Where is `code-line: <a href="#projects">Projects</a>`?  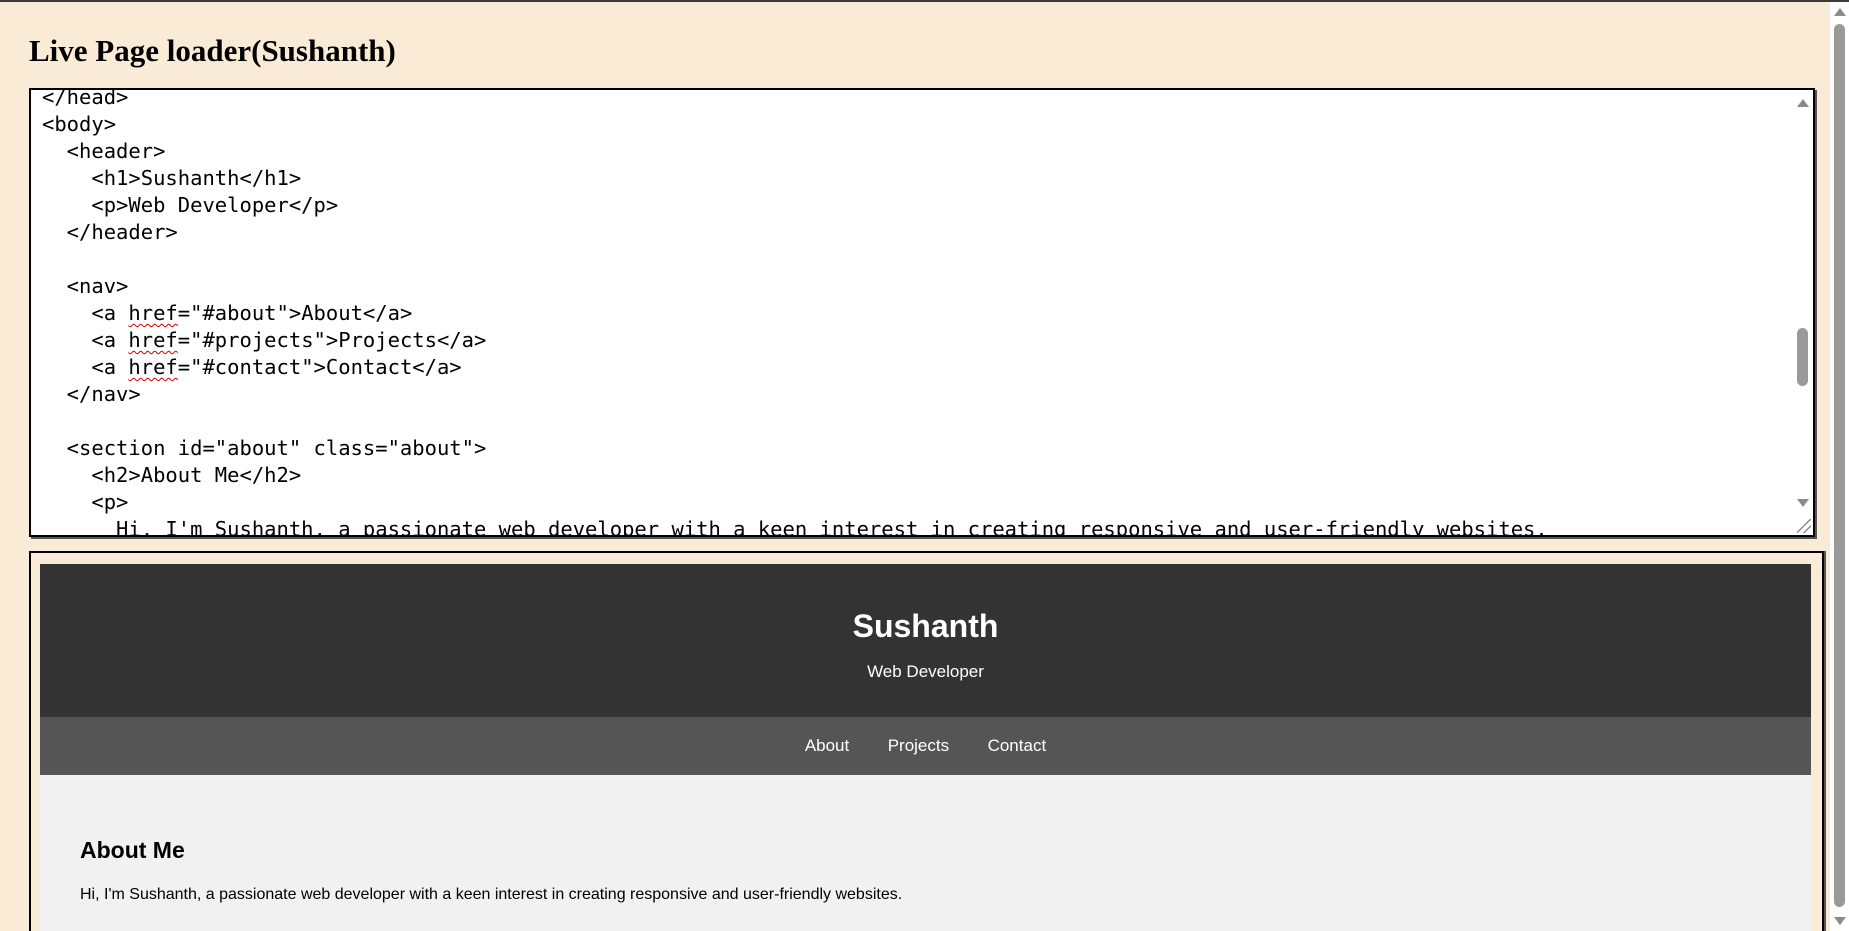 code-line: <a href="#projects">Projects</a> is located at coordinates (264, 340).